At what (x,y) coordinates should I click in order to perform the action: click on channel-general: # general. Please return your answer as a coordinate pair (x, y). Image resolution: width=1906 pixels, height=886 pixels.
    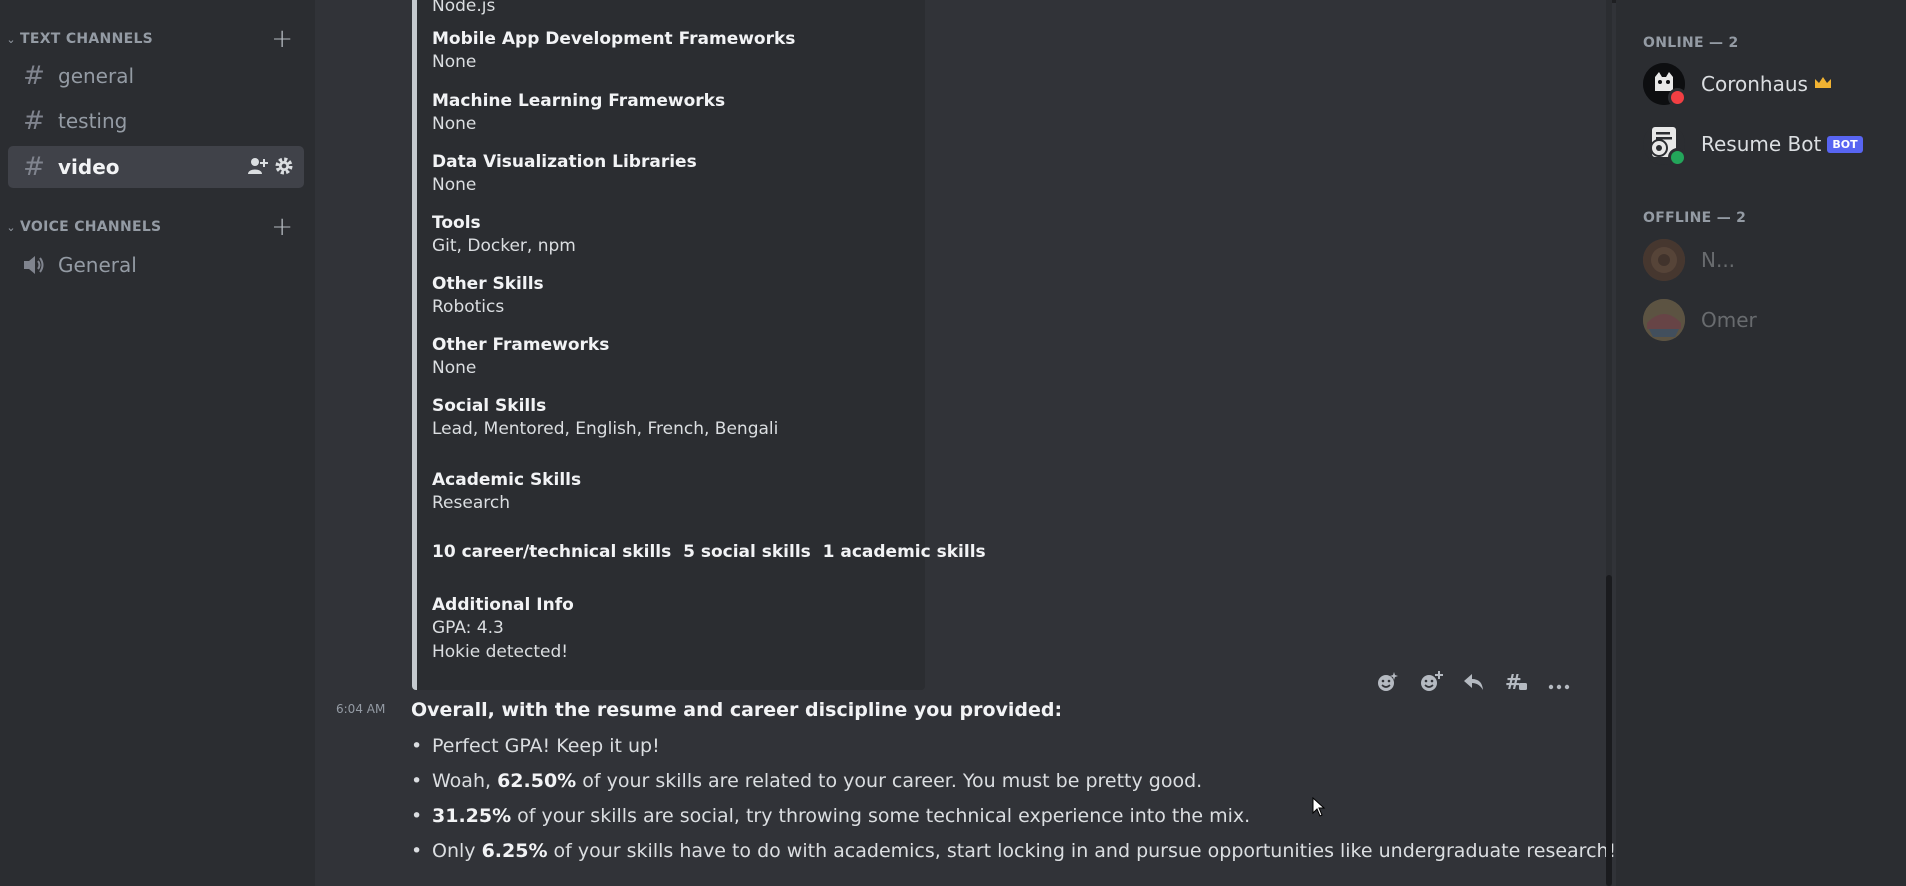
    Looking at the image, I should click on (156, 76).